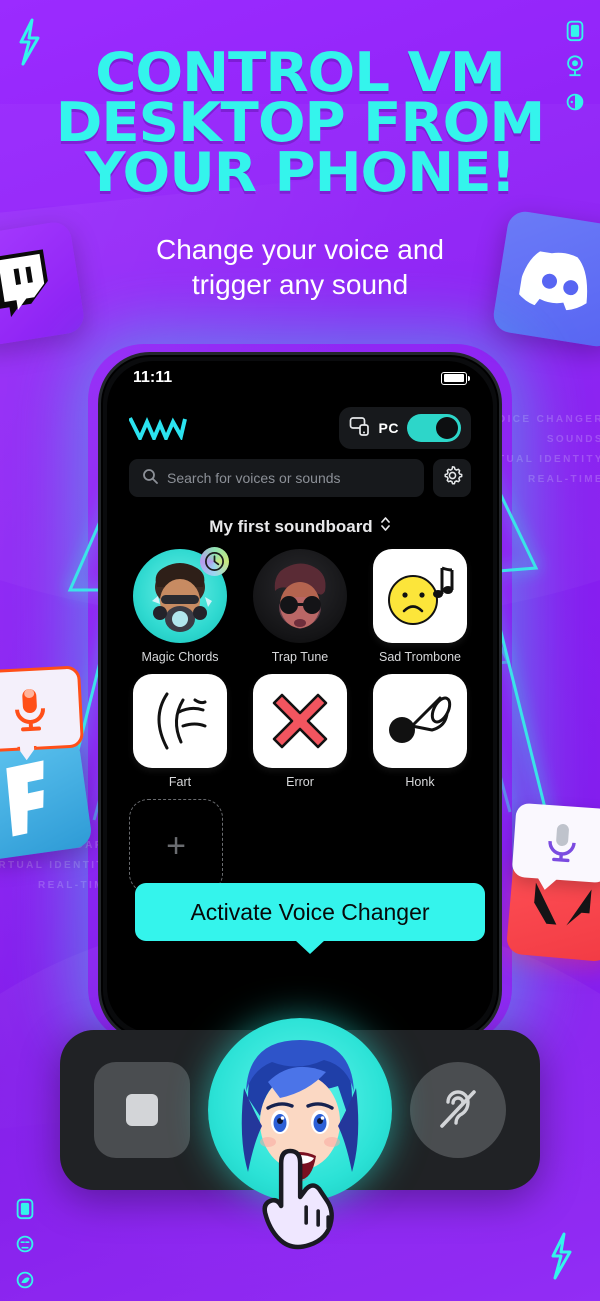 Image resolution: width=600 pixels, height=1301 pixels. Describe the element at coordinates (561, 1256) in the screenshot. I see `lightning-bolt-icon` at that location.